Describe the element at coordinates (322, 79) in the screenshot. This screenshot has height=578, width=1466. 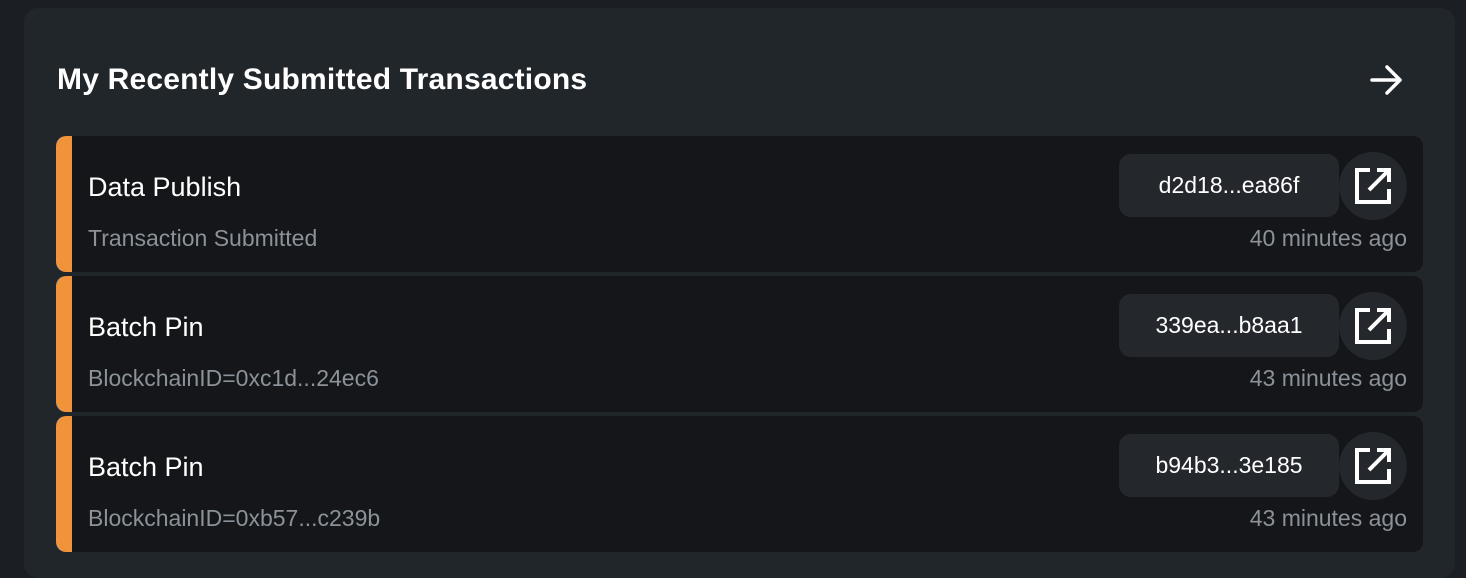
I see `panel-title: My Recently Submitted Transactions` at that location.